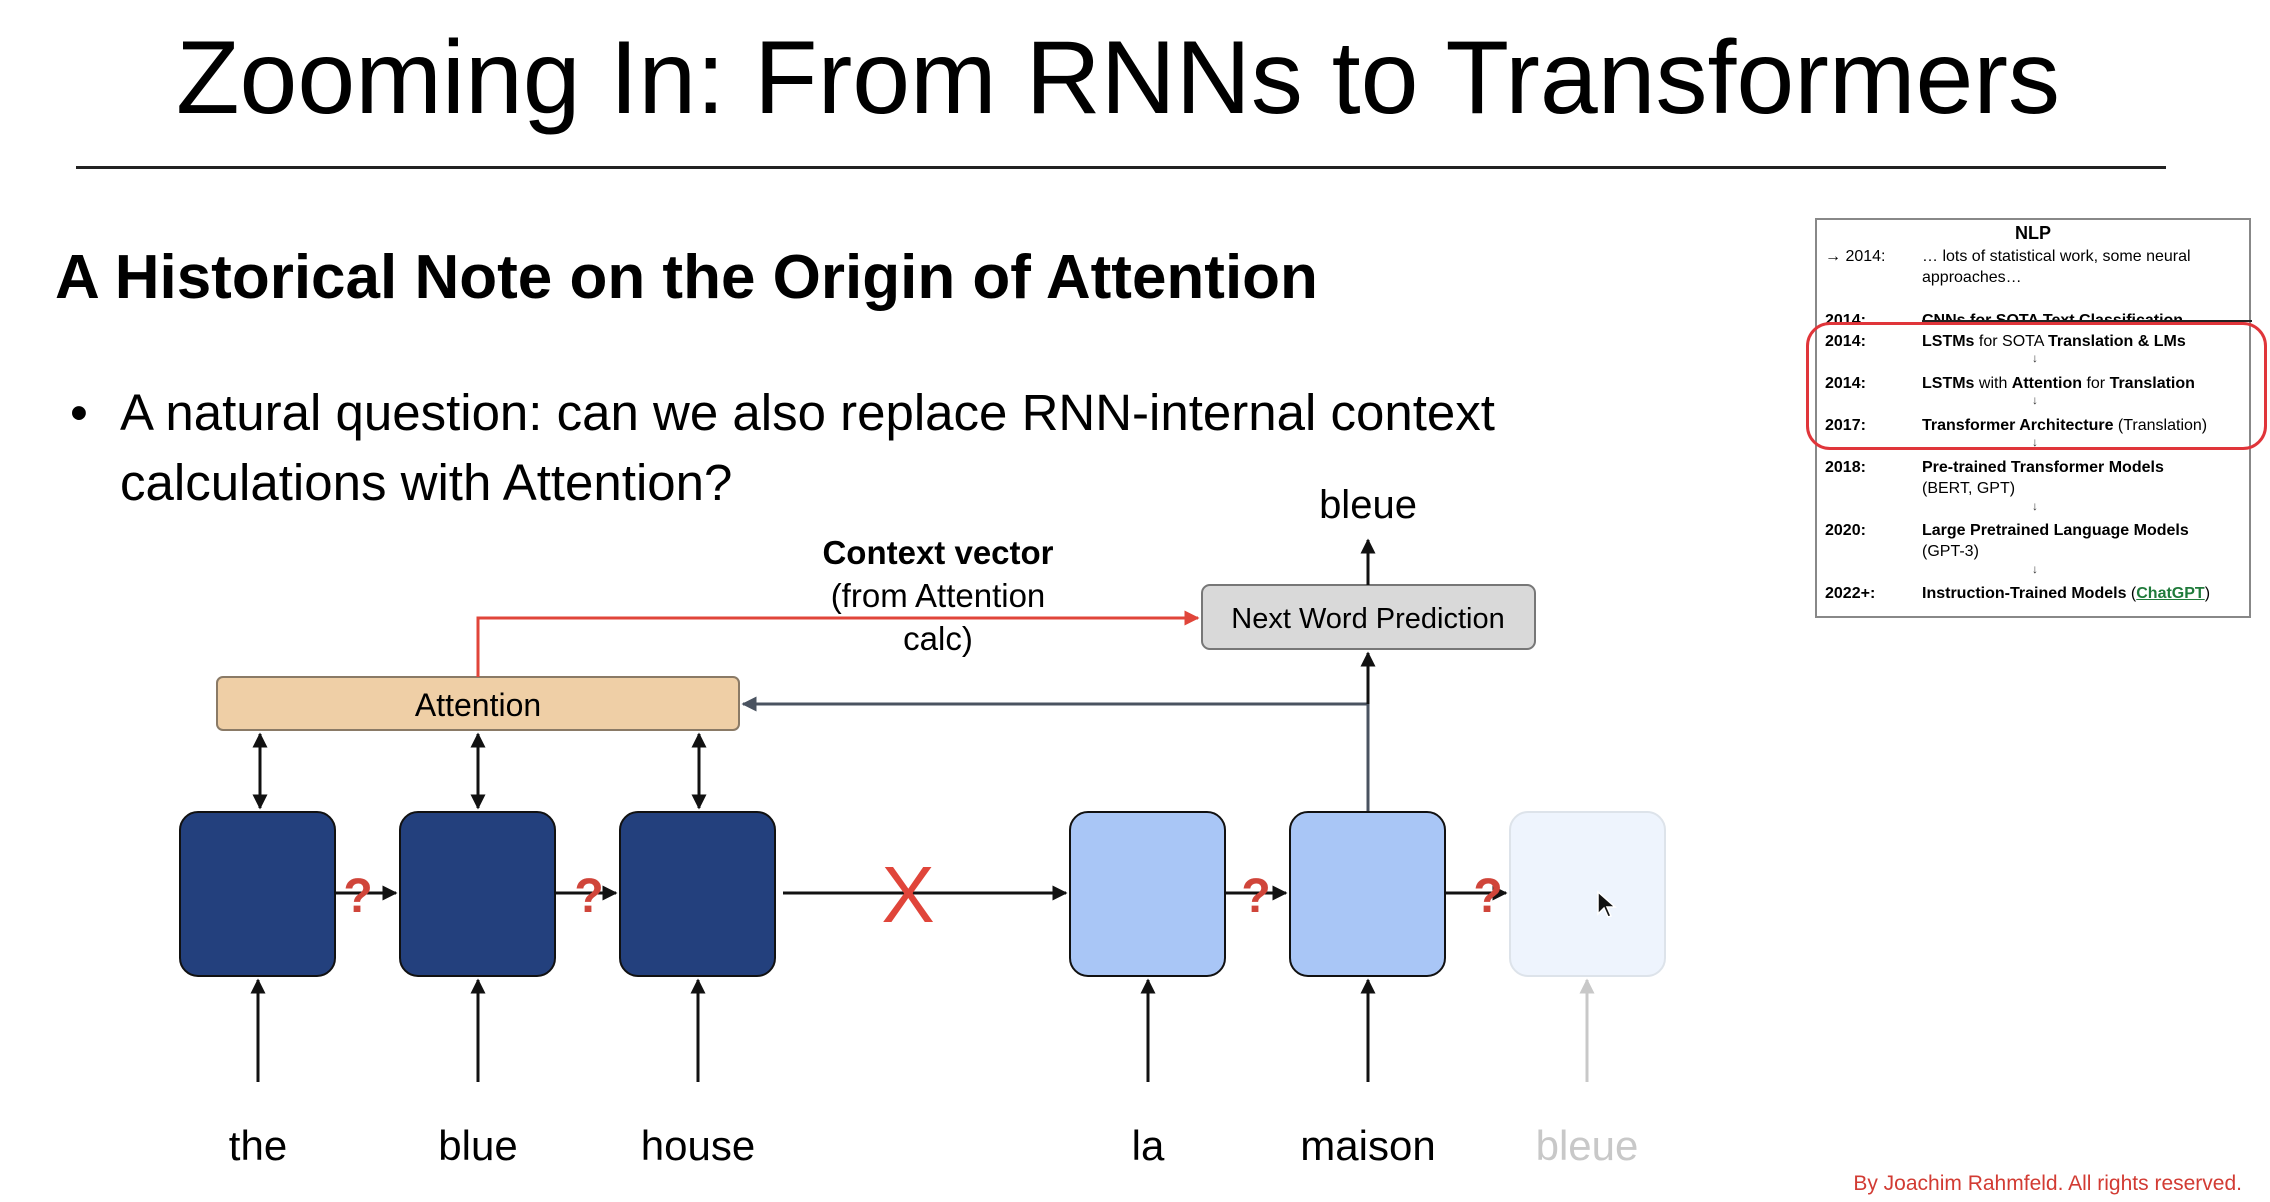  What do you see at coordinates (1587, 1145) in the screenshot?
I see `decoder-word-faded: bleue` at bounding box center [1587, 1145].